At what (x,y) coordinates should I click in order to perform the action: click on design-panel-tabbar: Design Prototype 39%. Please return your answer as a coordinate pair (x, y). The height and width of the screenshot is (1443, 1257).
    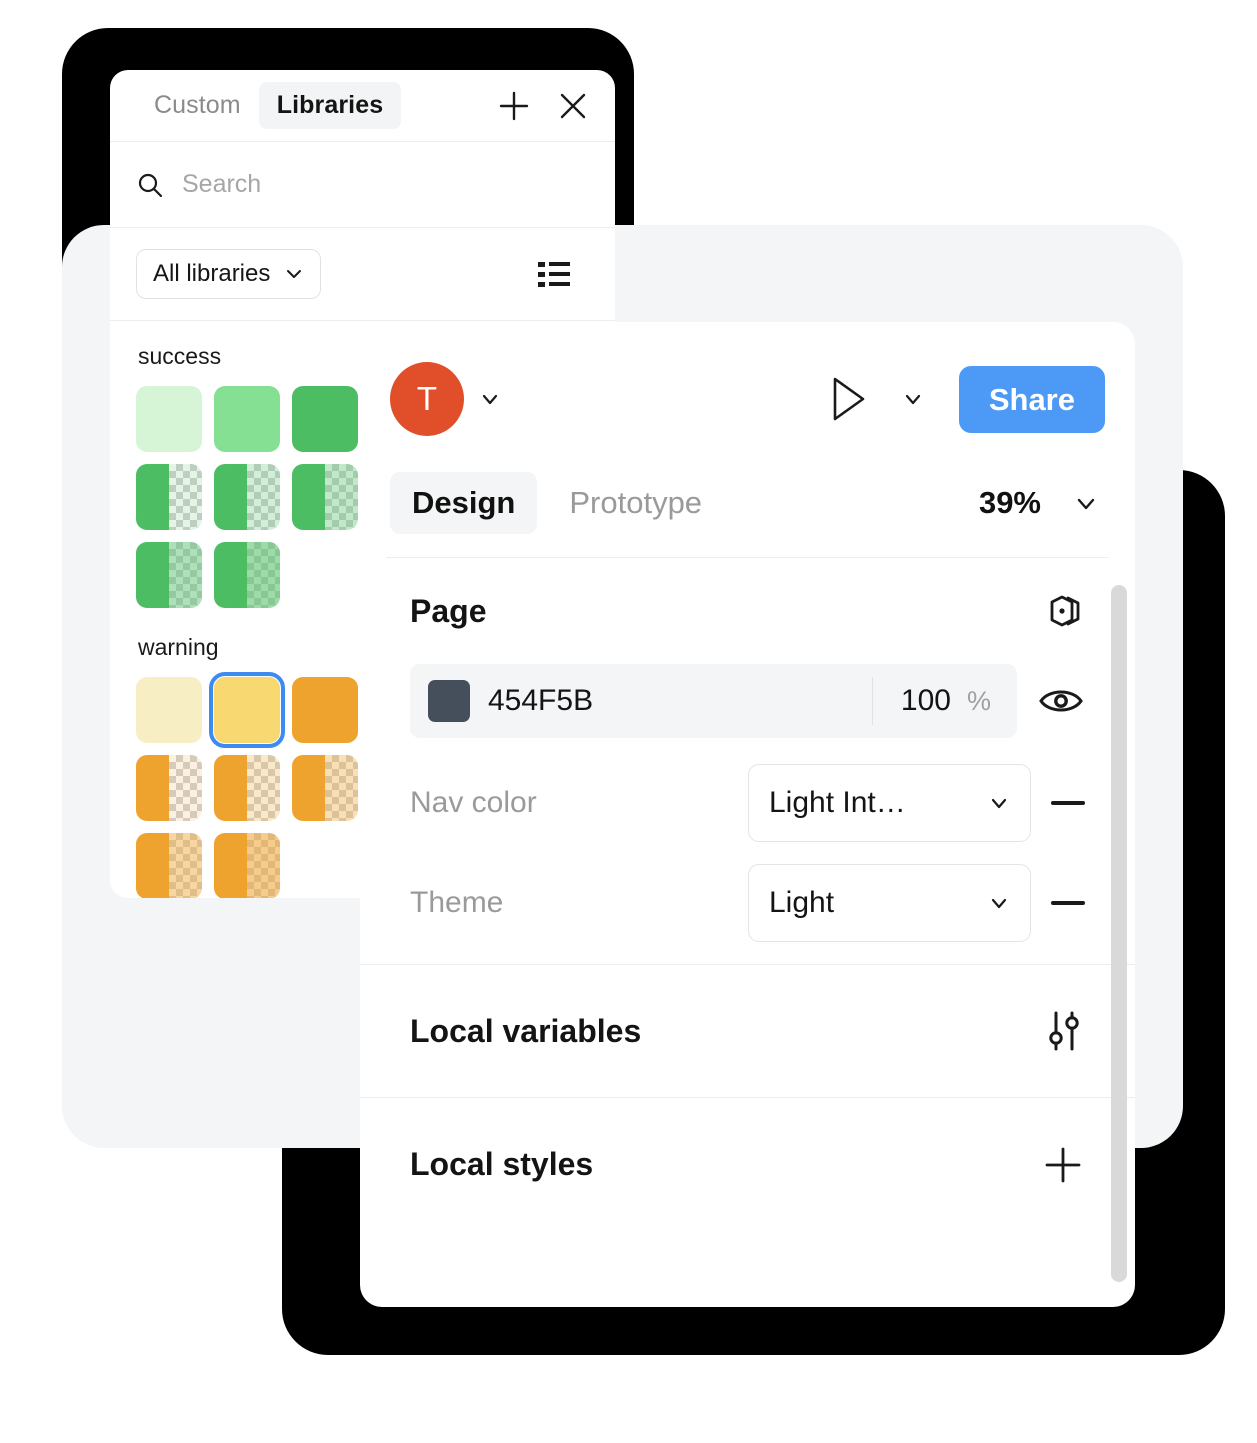
    Looking at the image, I should click on (747, 503).